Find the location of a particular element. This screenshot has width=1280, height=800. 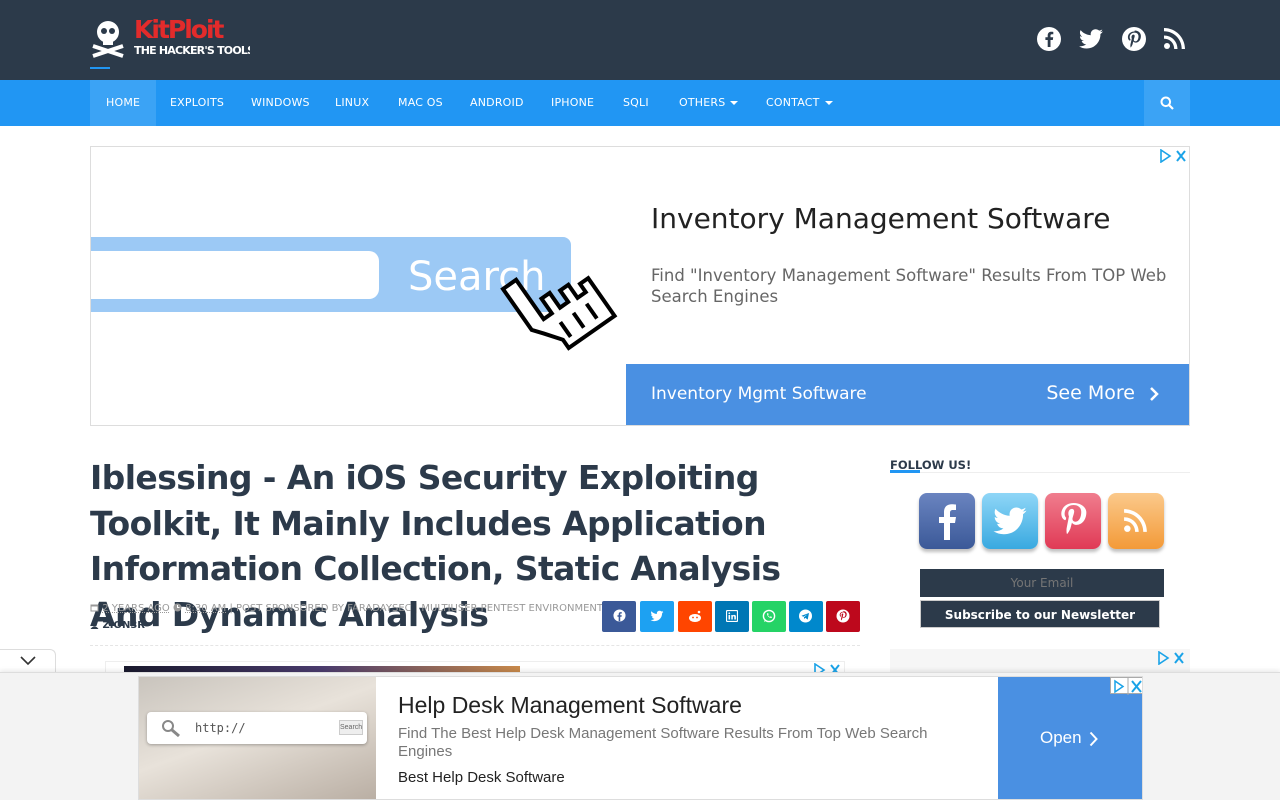

whatsapp-icon is located at coordinates (769, 616).